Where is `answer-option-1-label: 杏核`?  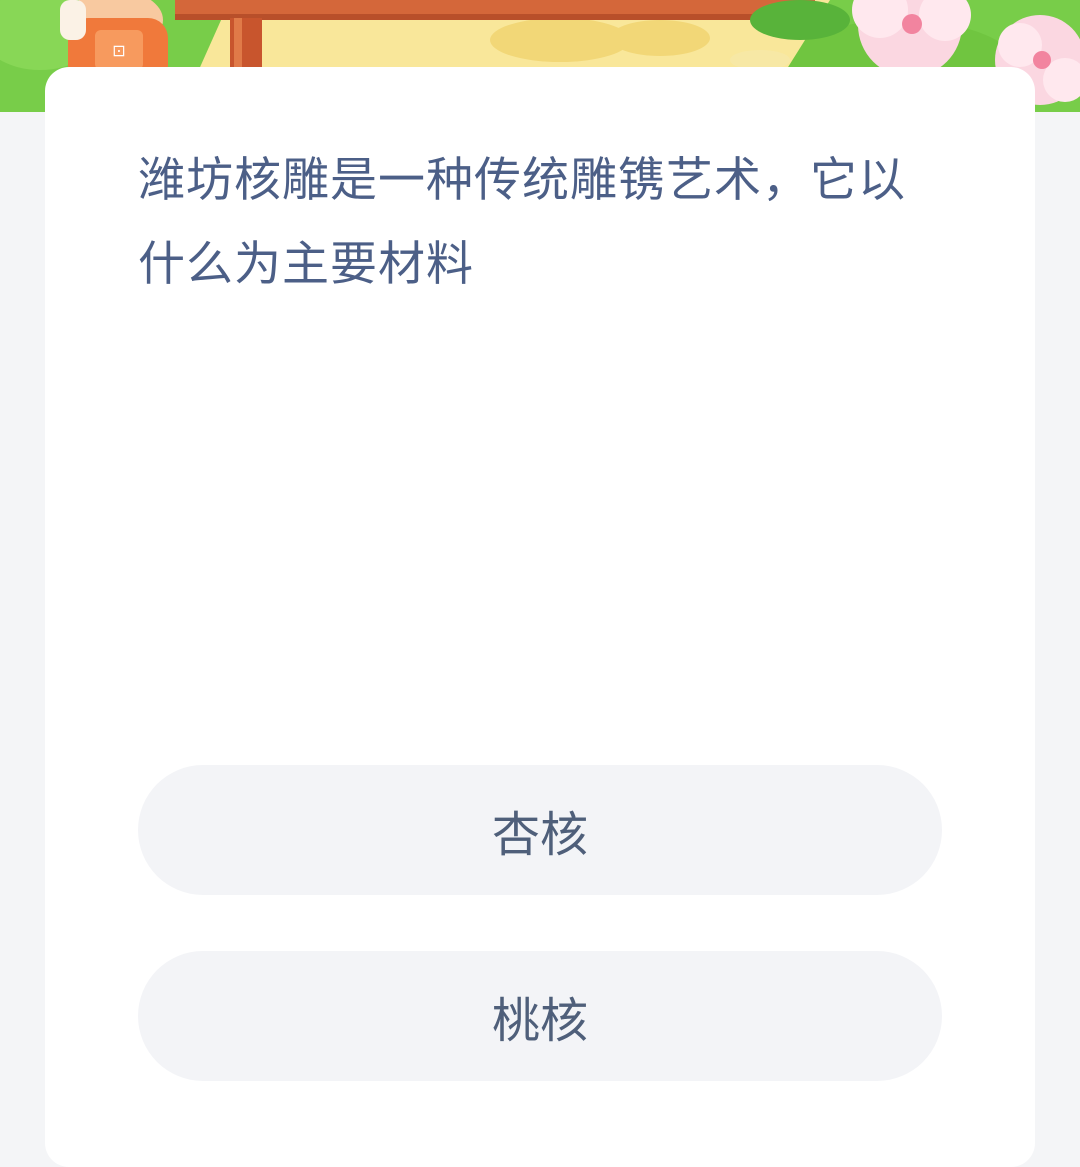
answer-option-1-label: 杏核 is located at coordinates (539, 835).